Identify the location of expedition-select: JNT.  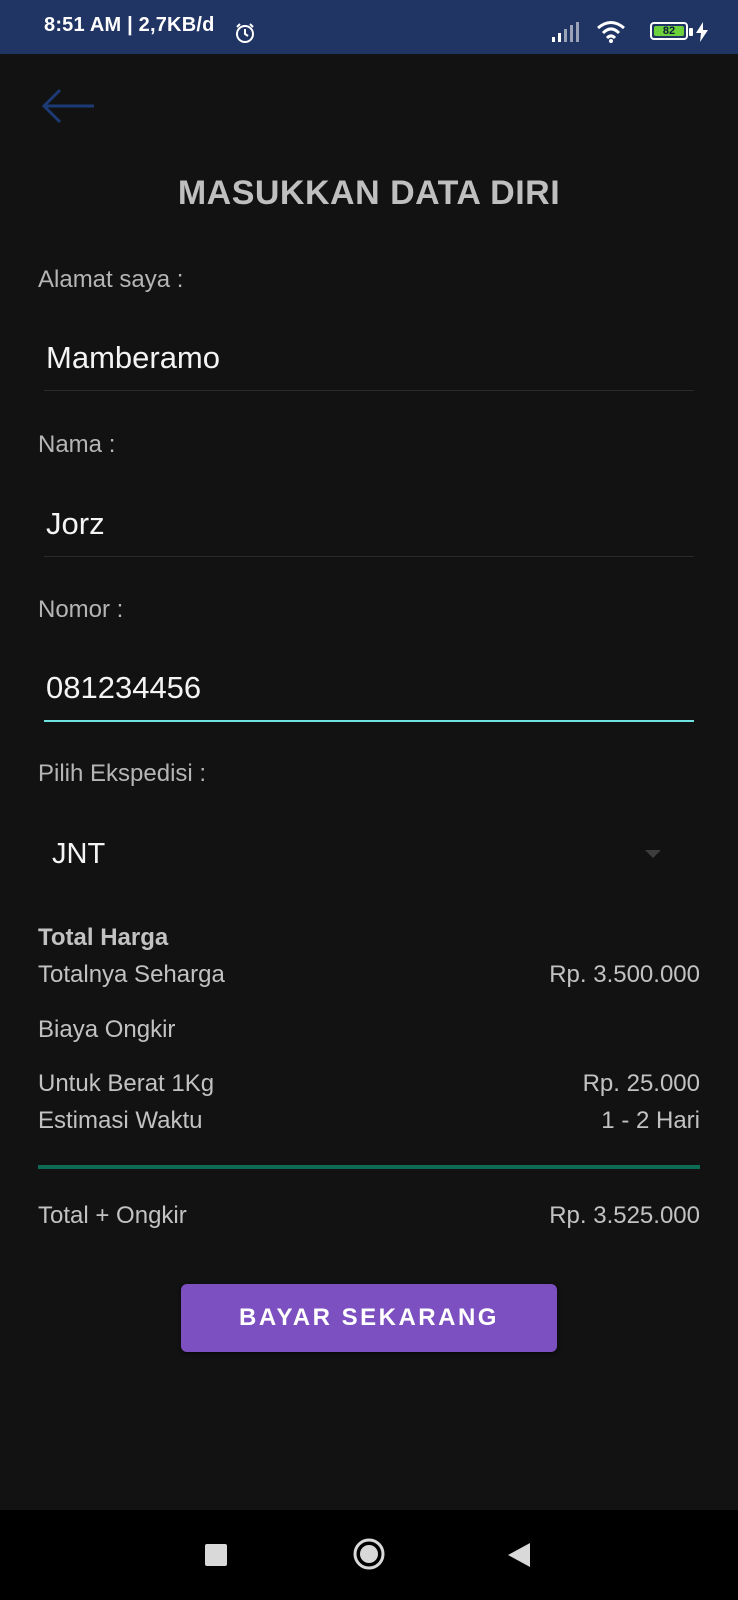
(78, 854).